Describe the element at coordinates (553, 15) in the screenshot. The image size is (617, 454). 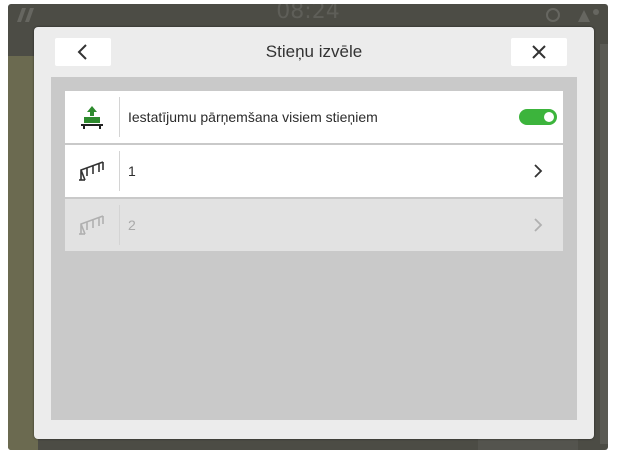
I see `gps-status-icon` at that location.